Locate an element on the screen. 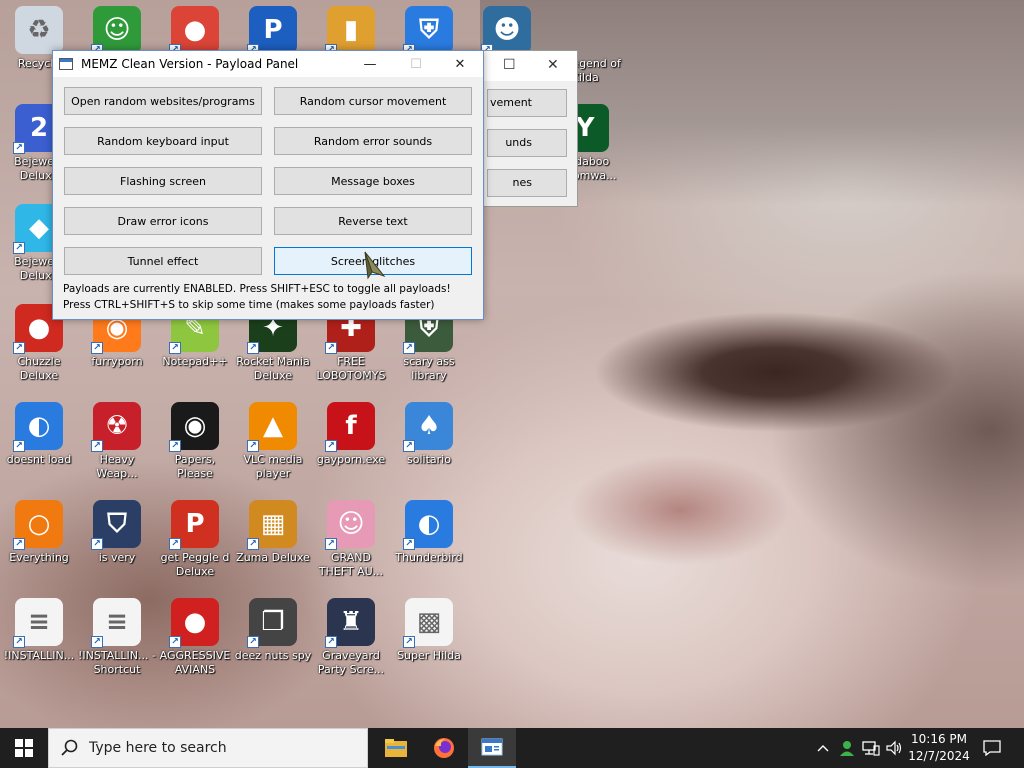  windows-logo-icon is located at coordinates (24, 748).